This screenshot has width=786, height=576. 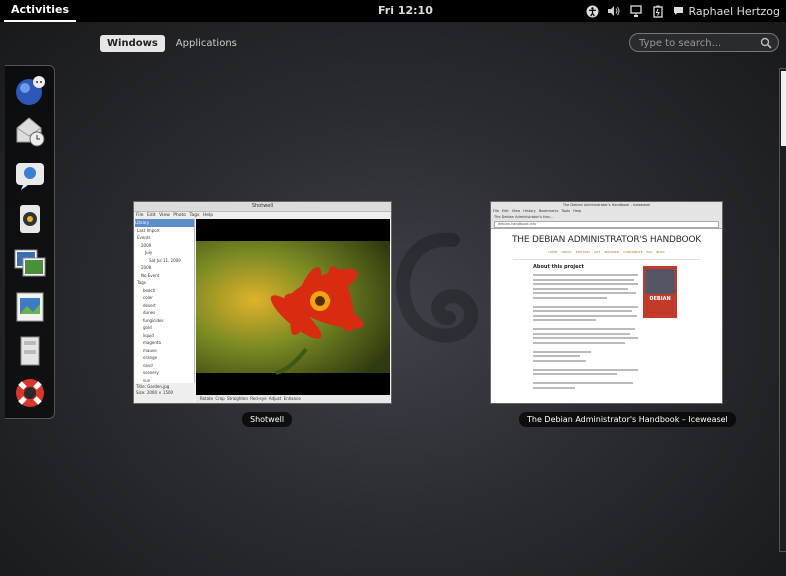 I want to click on sidebar-item: mauve, so click(x=150, y=350).